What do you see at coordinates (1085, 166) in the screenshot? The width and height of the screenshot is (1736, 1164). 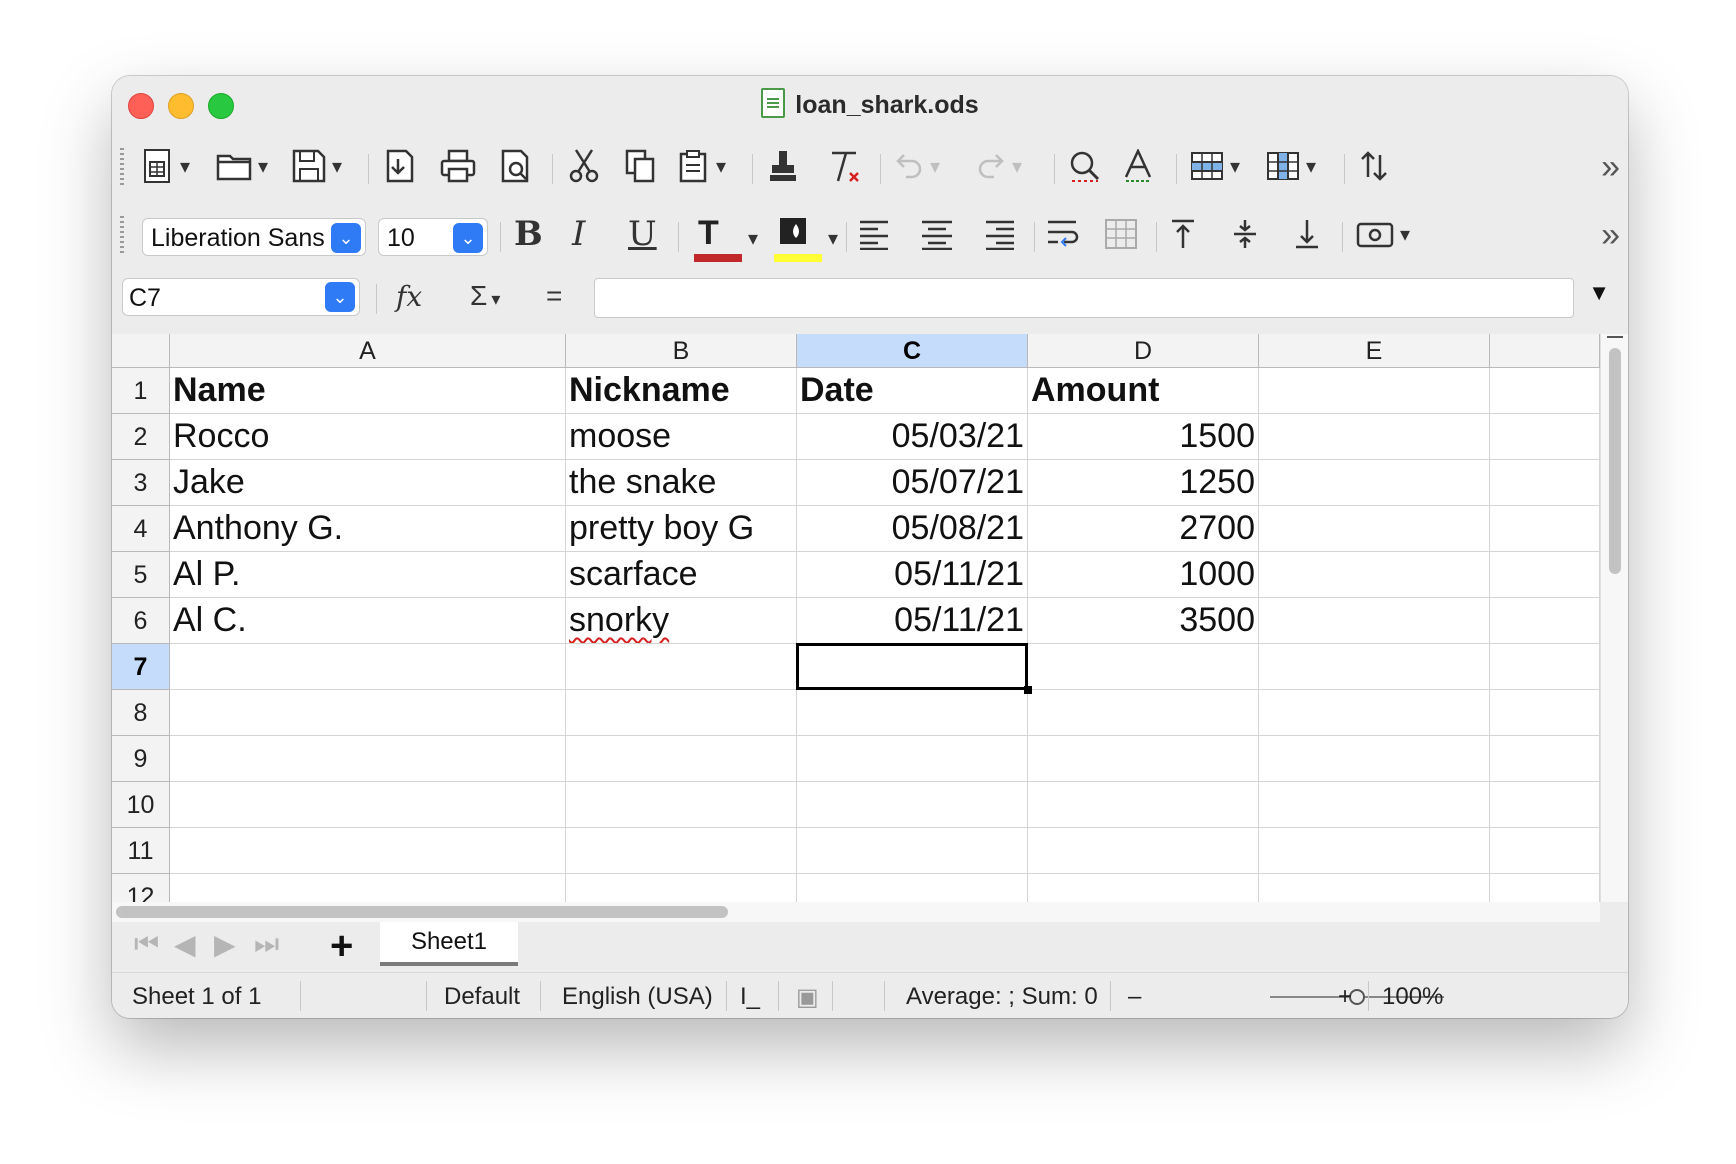 I see `find-replace-icon` at bounding box center [1085, 166].